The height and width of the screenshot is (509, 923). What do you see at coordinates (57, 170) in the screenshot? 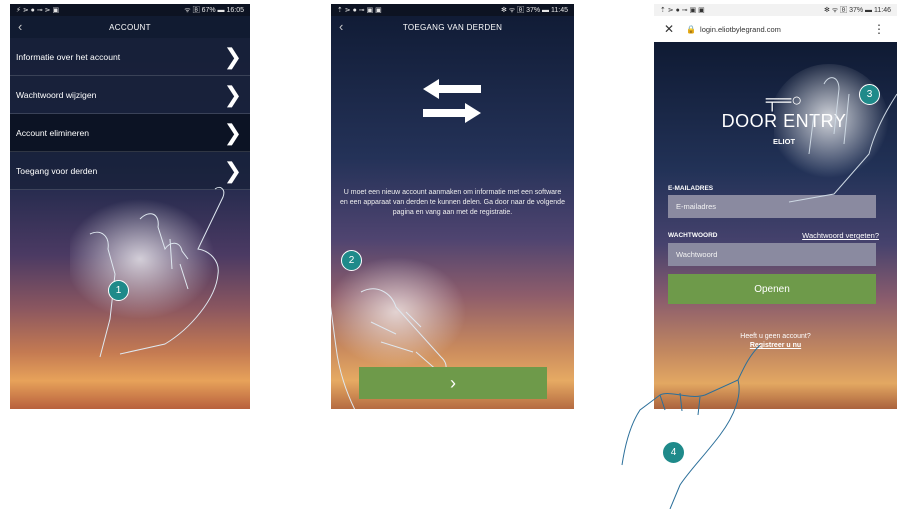
I see `menu-item-label: Toegang voor derden` at bounding box center [57, 170].